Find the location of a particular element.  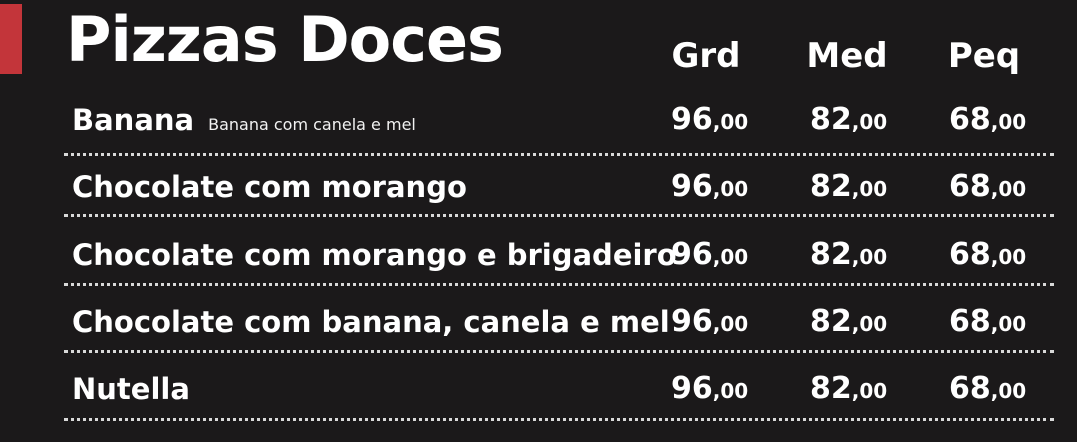

menu-item-name: Banana is located at coordinates (133, 120).